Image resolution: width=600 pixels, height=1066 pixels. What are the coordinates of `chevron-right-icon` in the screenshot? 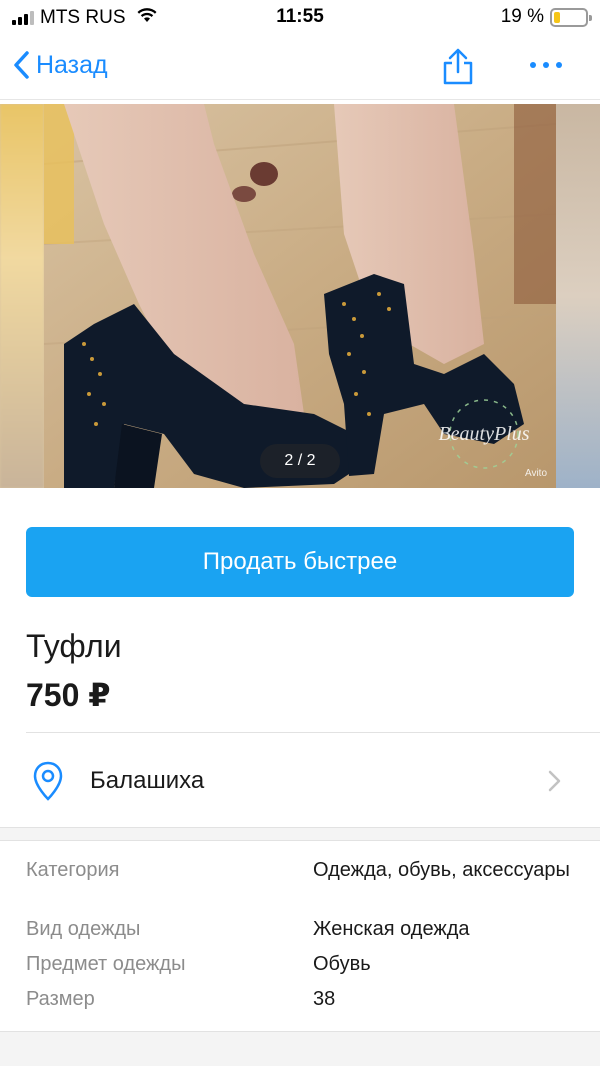 It's located at (554, 781).